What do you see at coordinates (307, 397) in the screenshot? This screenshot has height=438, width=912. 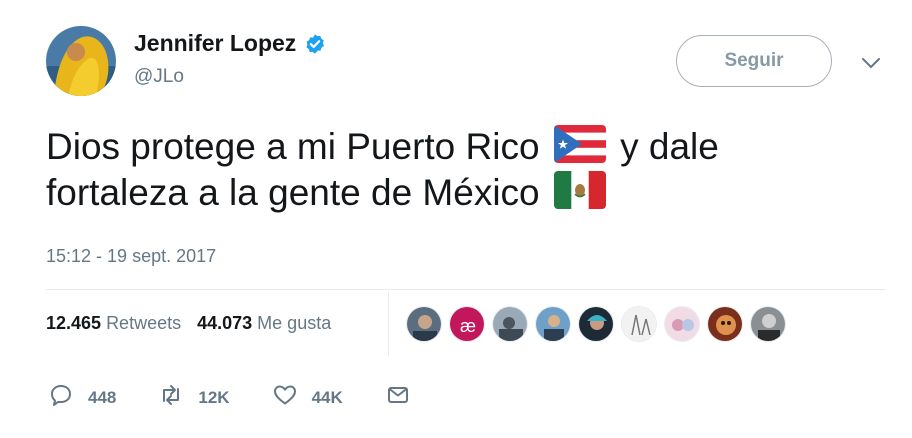 I see `like-action: 44K` at bounding box center [307, 397].